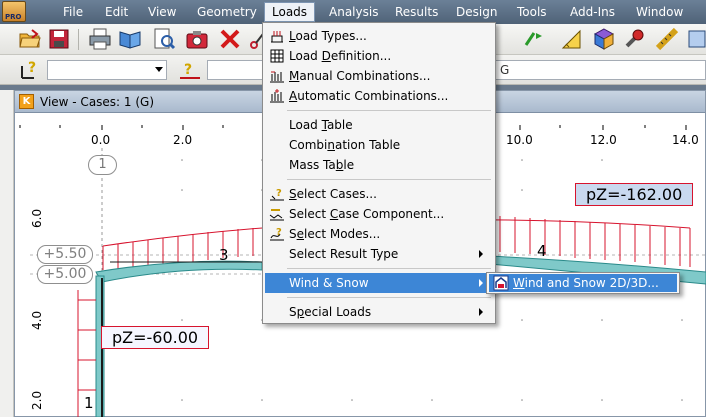 This screenshot has height=417, width=706. What do you see at coordinates (97, 102) in the screenshot?
I see `view-title: View - Cases: 1 (G)` at bounding box center [97, 102].